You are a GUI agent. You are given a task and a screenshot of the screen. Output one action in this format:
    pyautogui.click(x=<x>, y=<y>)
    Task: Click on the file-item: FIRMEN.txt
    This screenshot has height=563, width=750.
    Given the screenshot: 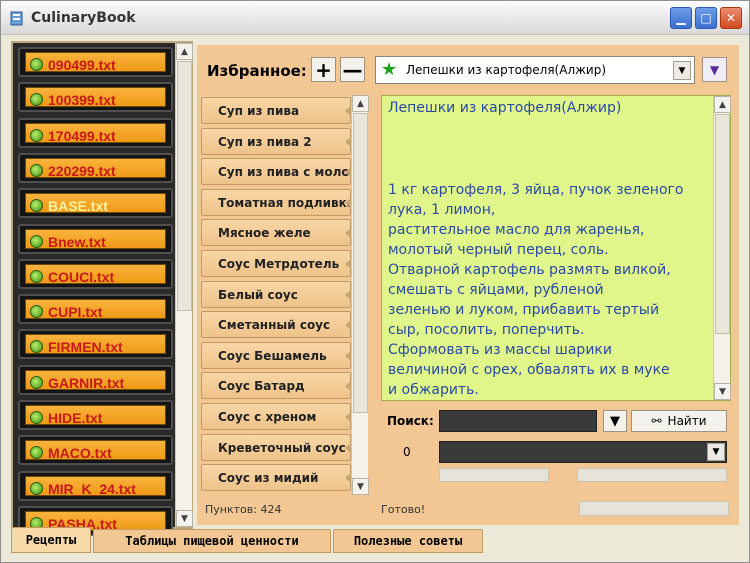 What is the action you would take?
    pyautogui.click(x=95, y=344)
    